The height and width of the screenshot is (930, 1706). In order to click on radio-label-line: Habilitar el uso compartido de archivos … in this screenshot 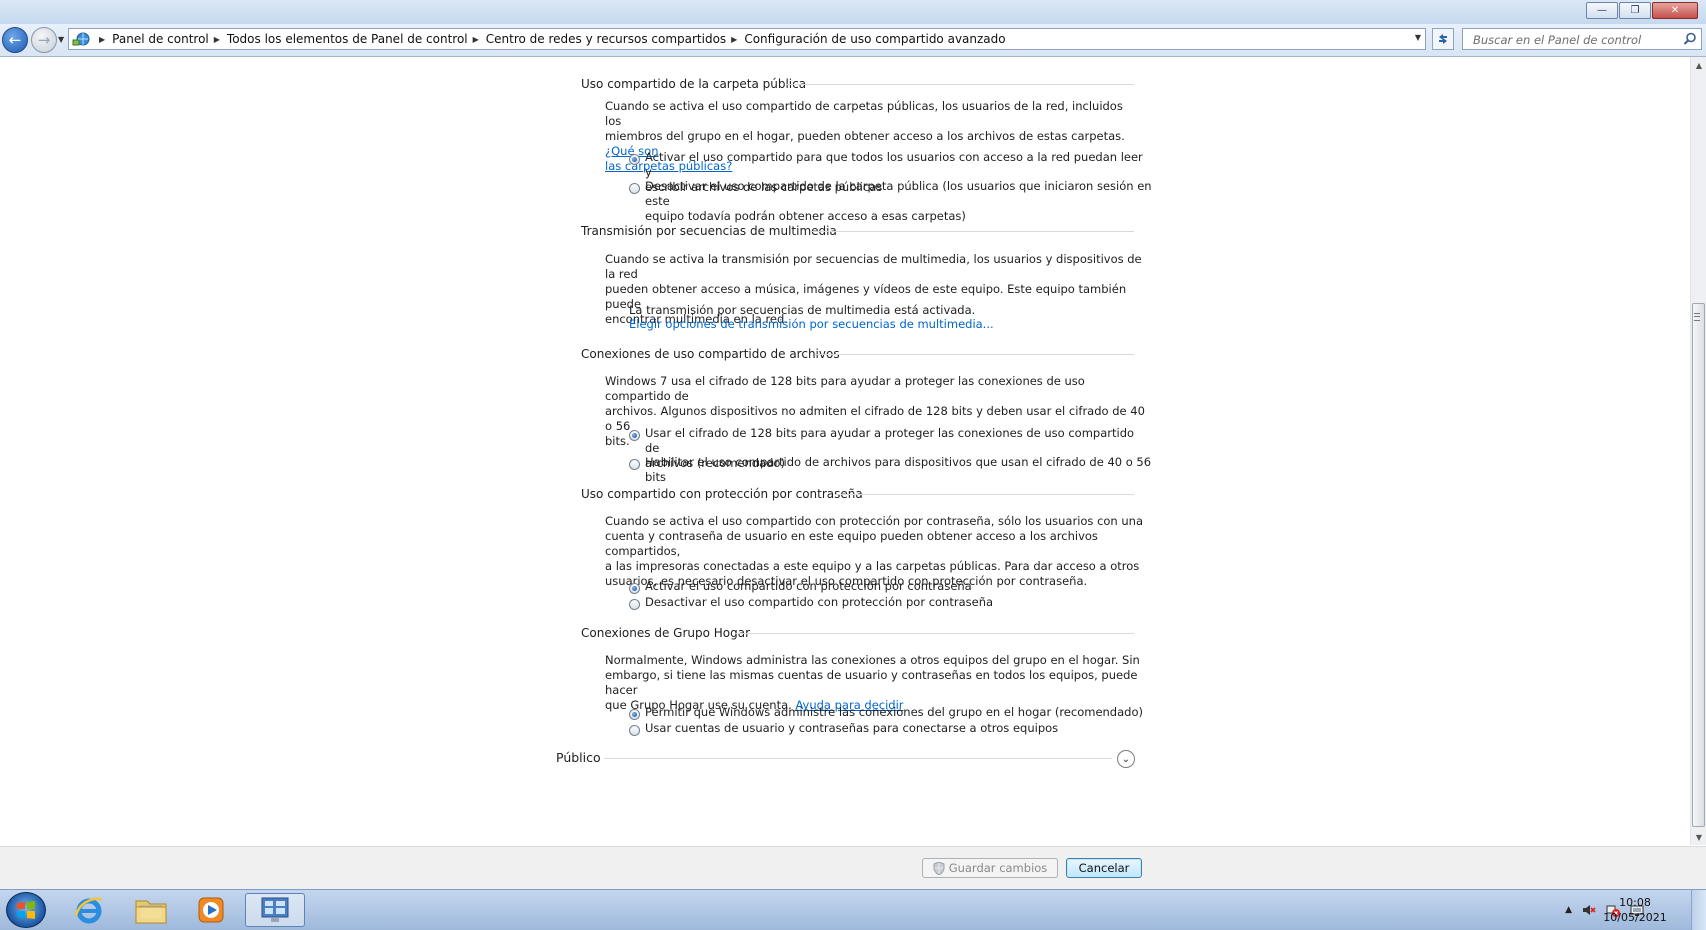, I will do `click(905, 470)`.